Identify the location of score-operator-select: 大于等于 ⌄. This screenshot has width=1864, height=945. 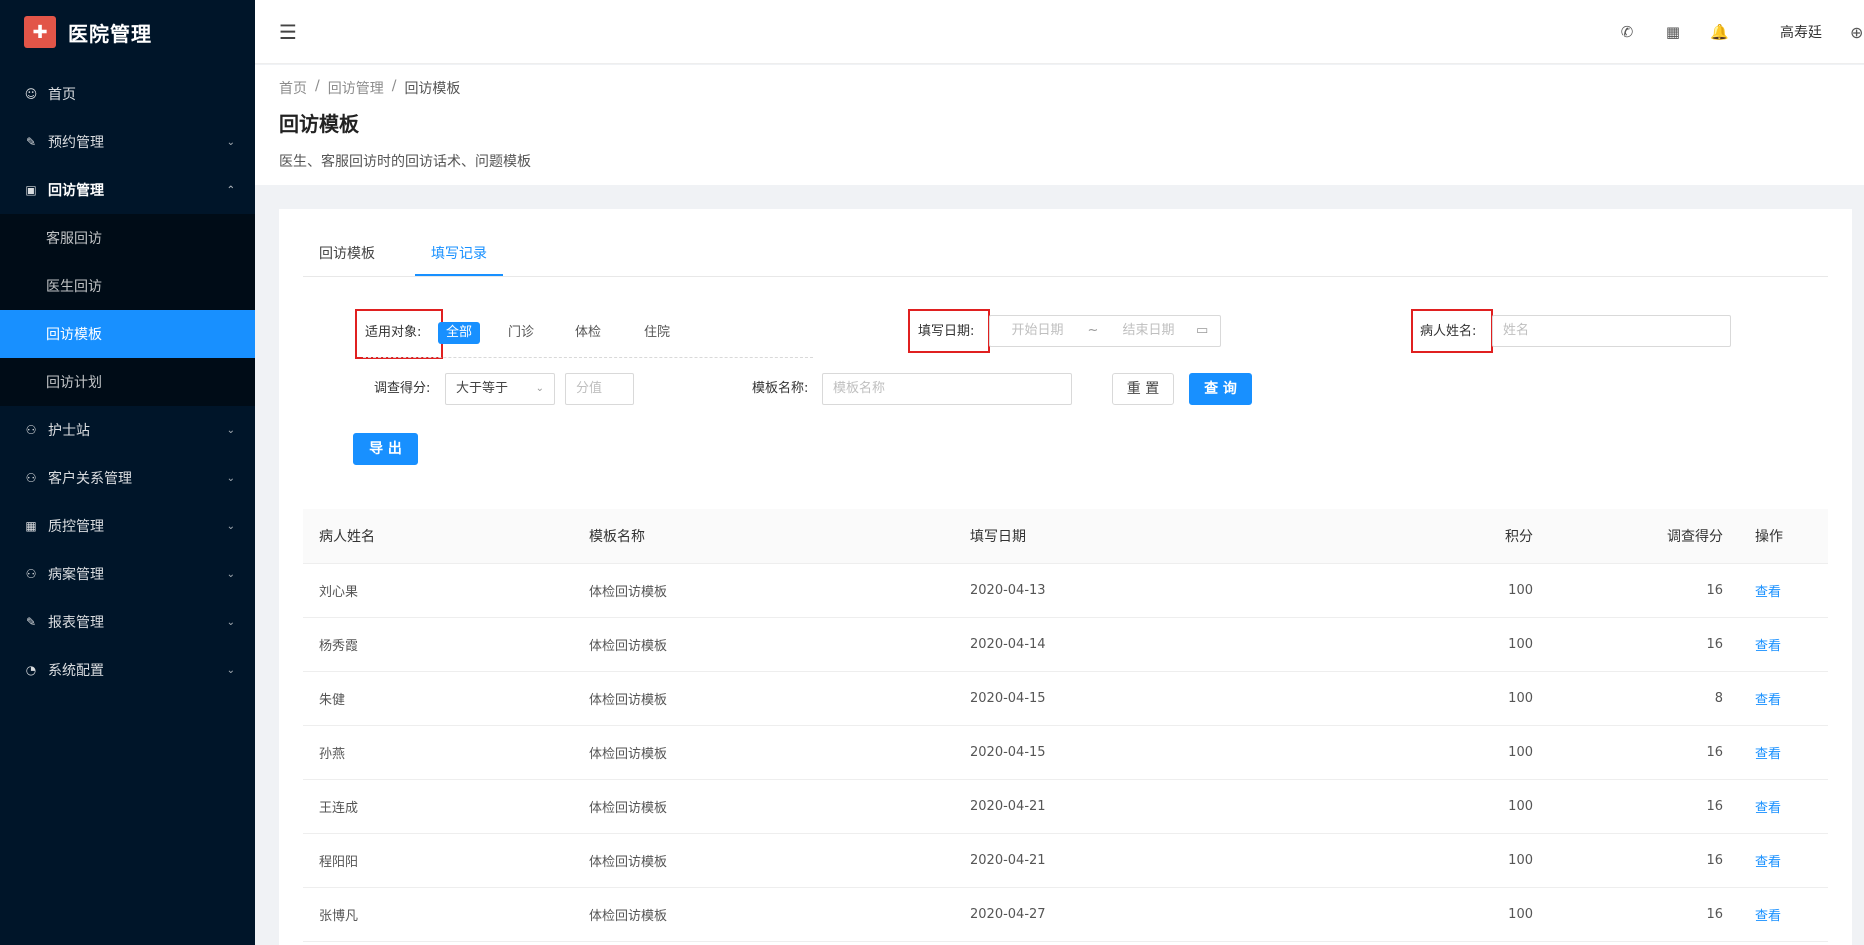
(500, 389).